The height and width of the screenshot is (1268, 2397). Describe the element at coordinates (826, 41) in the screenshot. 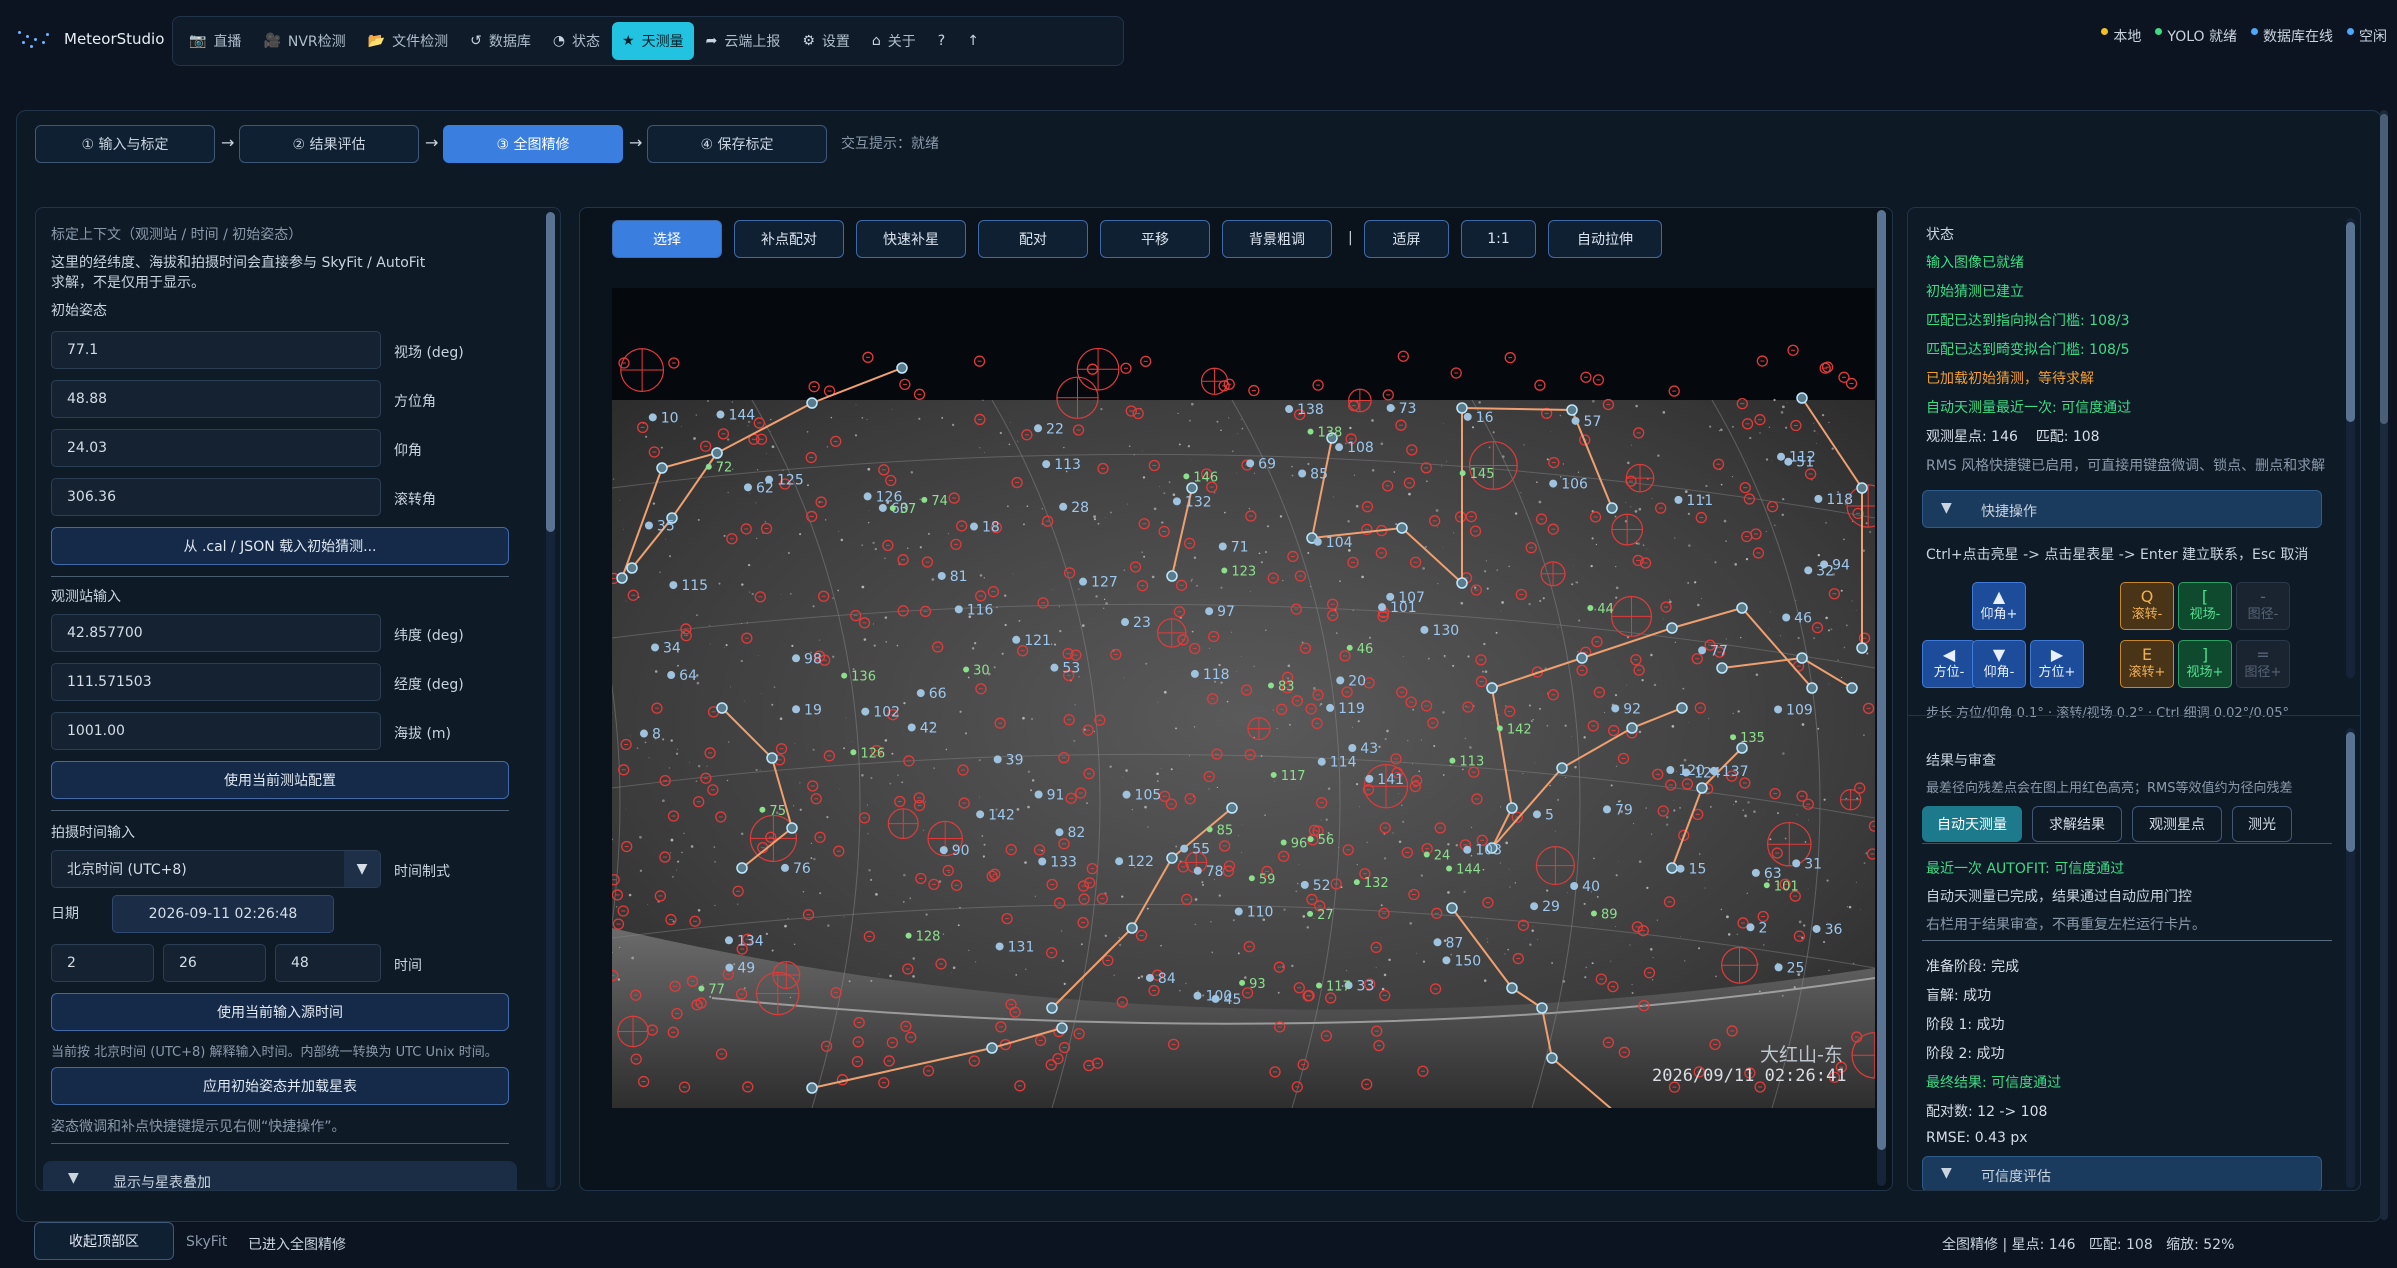

I see `nav-item-7: ⚙ 设置` at that location.